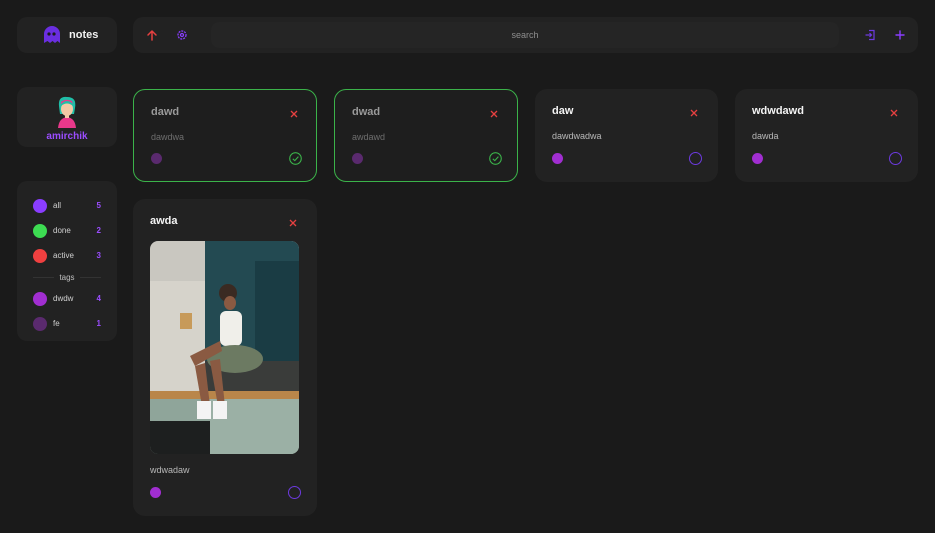  I want to click on filter-panel: all 5 done 2 active 3 tags dwdw 4 fe 1, so click(67, 261).